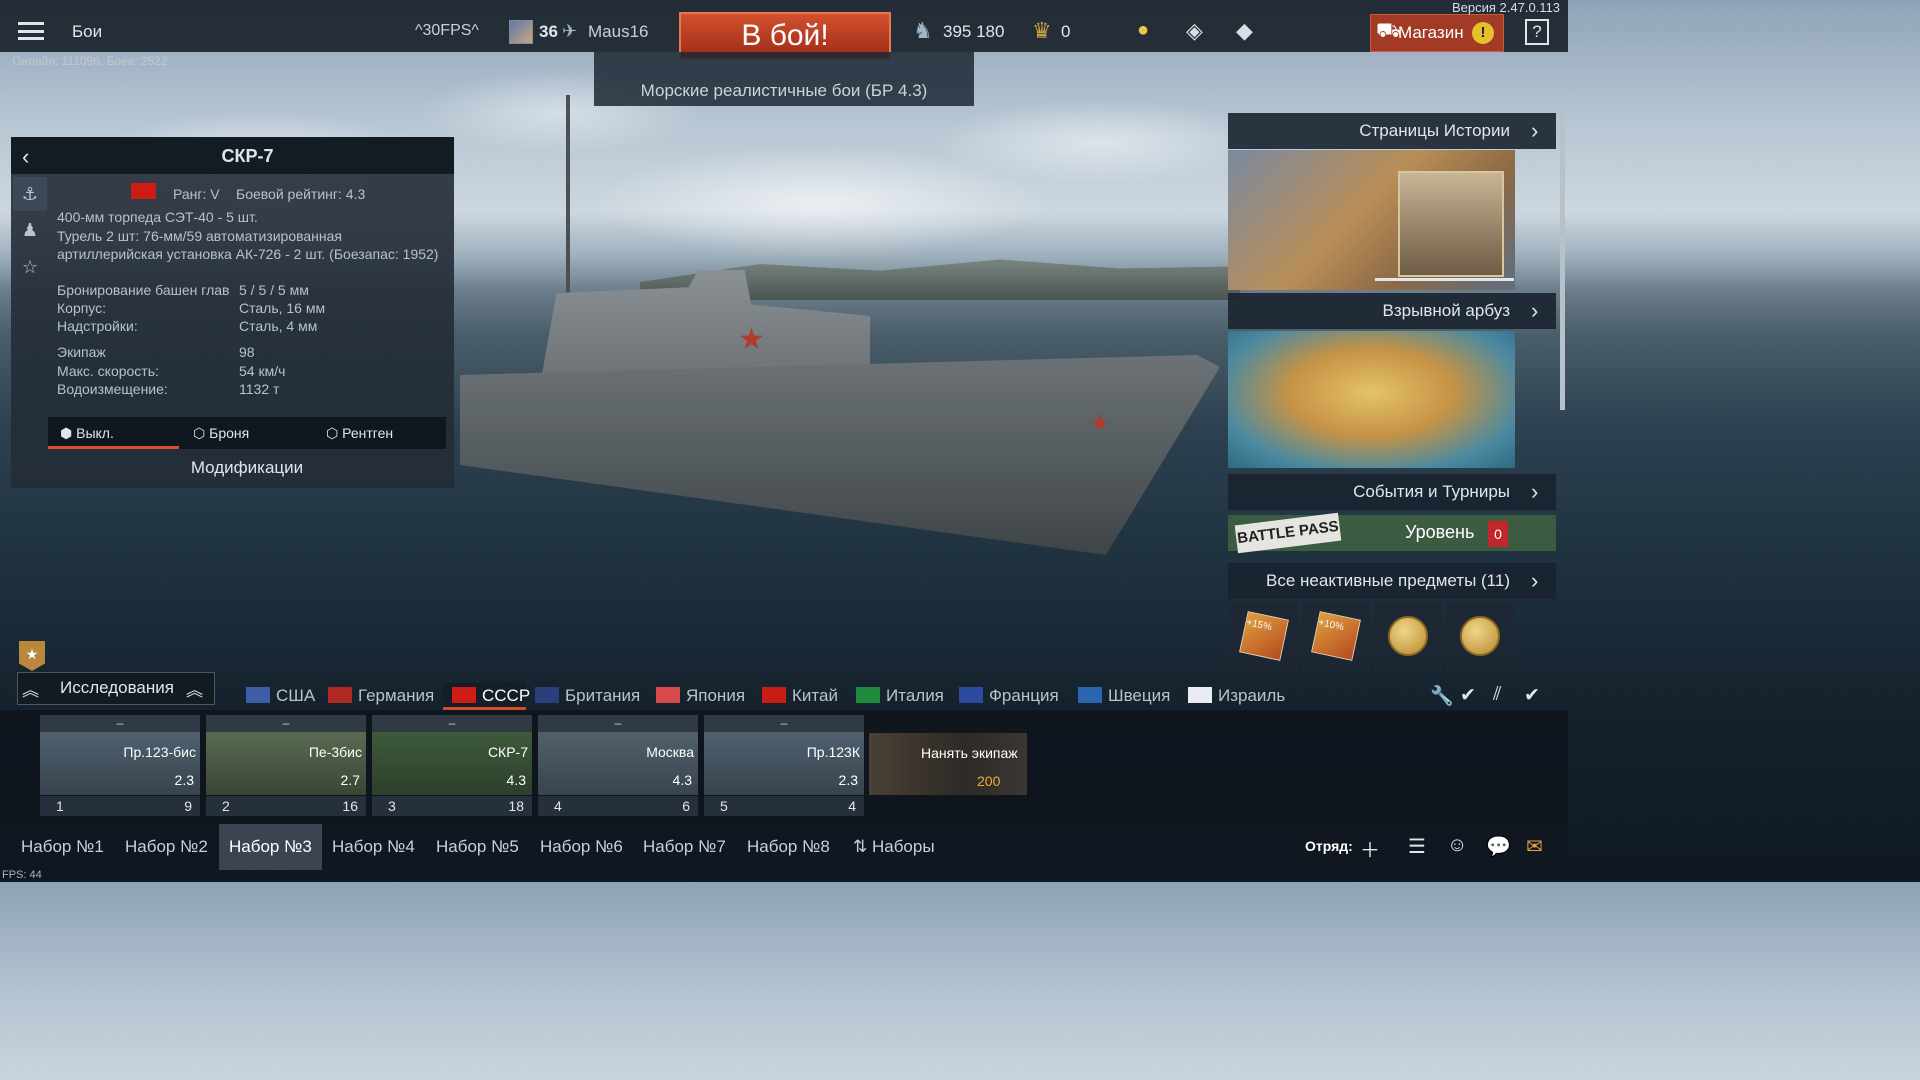 Image resolution: width=1920 pixels, height=1080 pixels. What do you see at coordinates (270, 847) in the screenshot?
I see `preset-tab-3: Набор №3` at bounding box center [270, 847].